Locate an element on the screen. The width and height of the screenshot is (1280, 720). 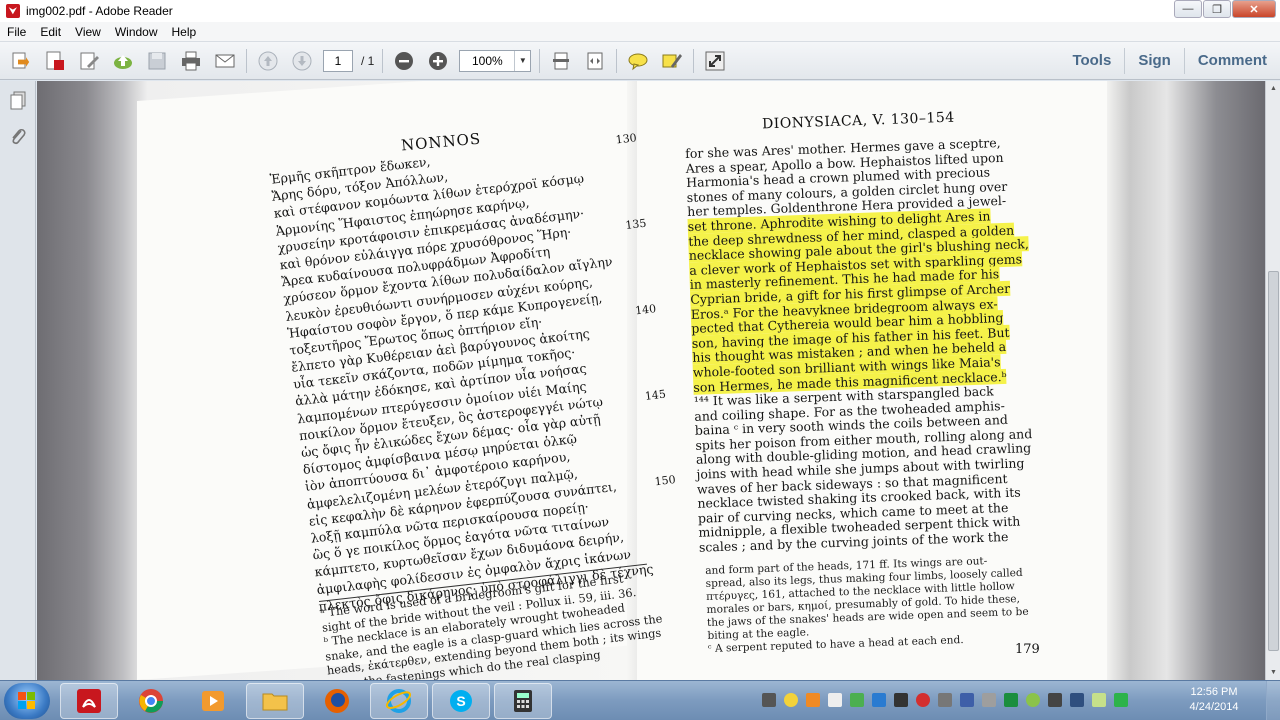
svg-text: S is located at coordinates (460, 701).